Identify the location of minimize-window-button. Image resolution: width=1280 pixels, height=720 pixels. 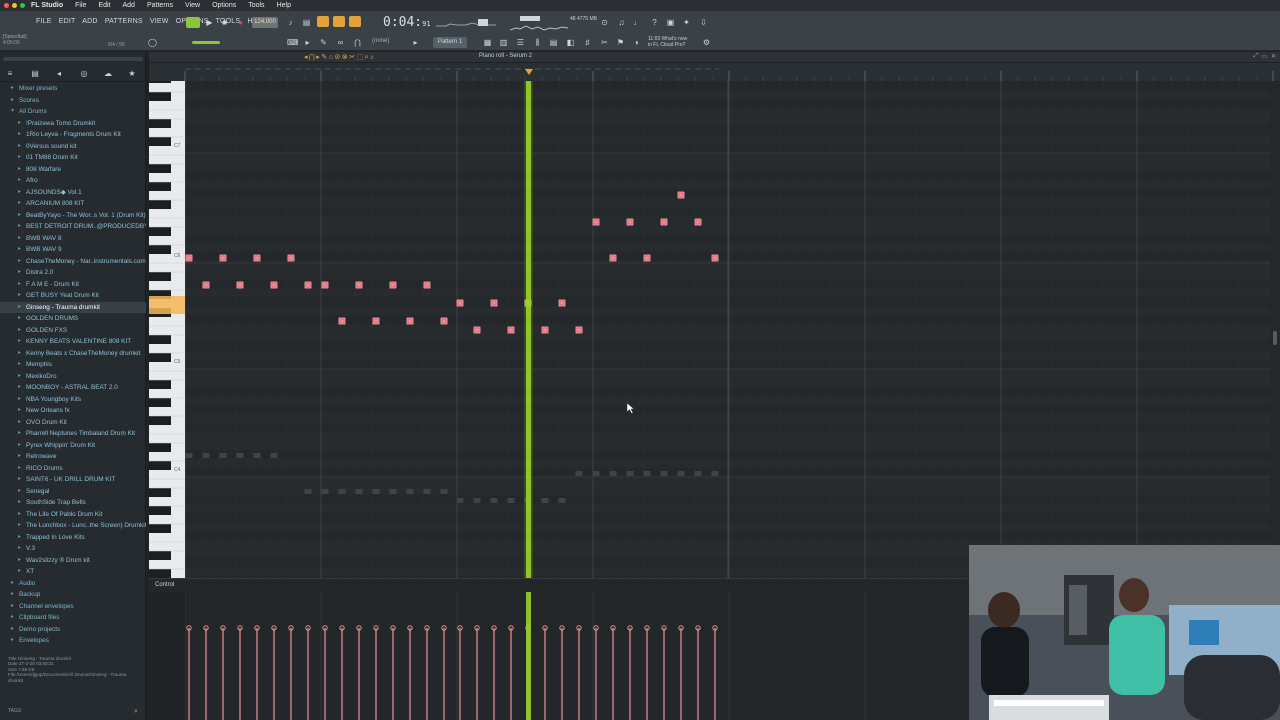
(14, 5).